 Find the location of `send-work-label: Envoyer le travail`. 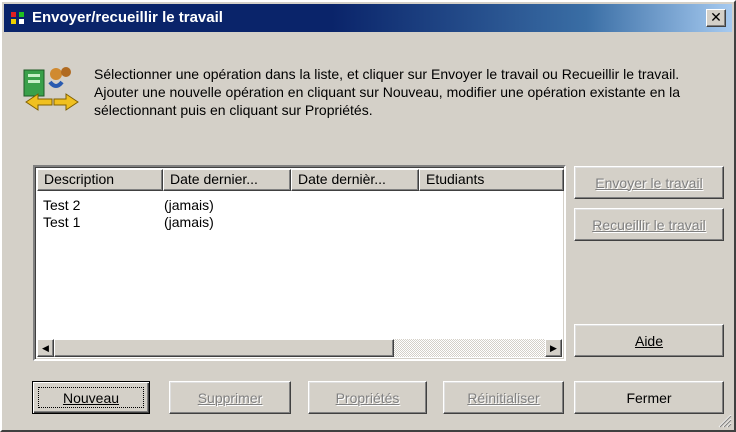

send-work-label: Envoyer le travail is located at coordinates (649, 182).